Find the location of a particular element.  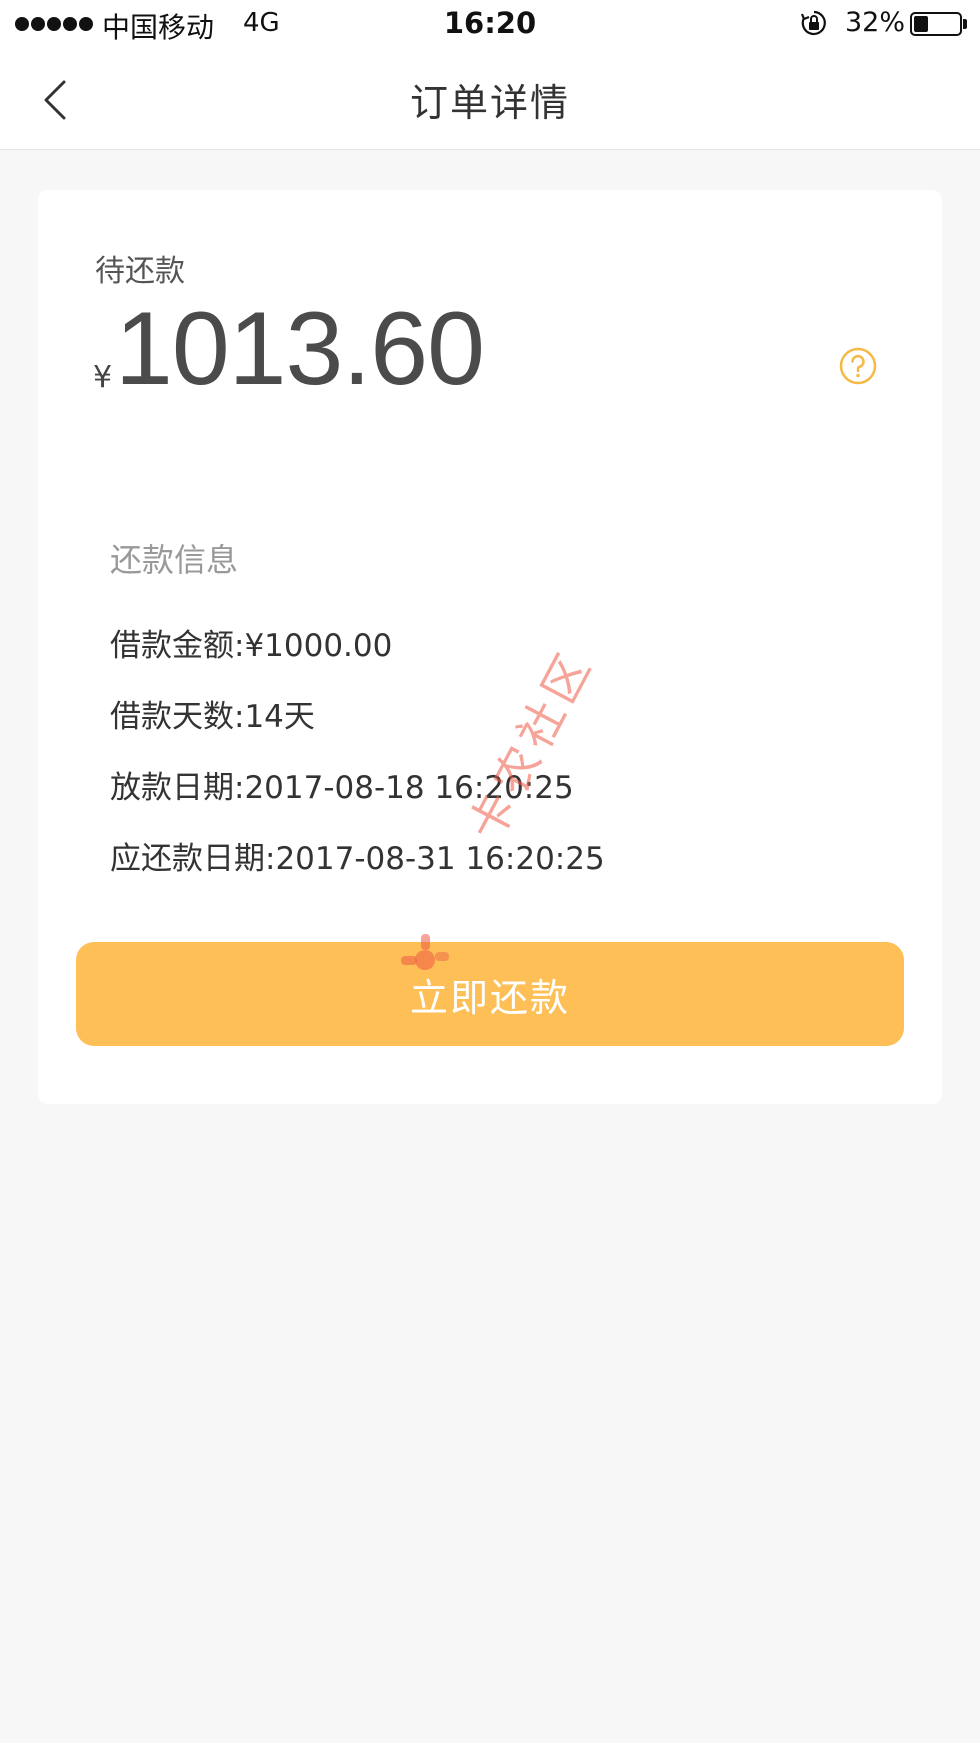

navigation-bar: 订单详情 is located at coordinates (490, 100).